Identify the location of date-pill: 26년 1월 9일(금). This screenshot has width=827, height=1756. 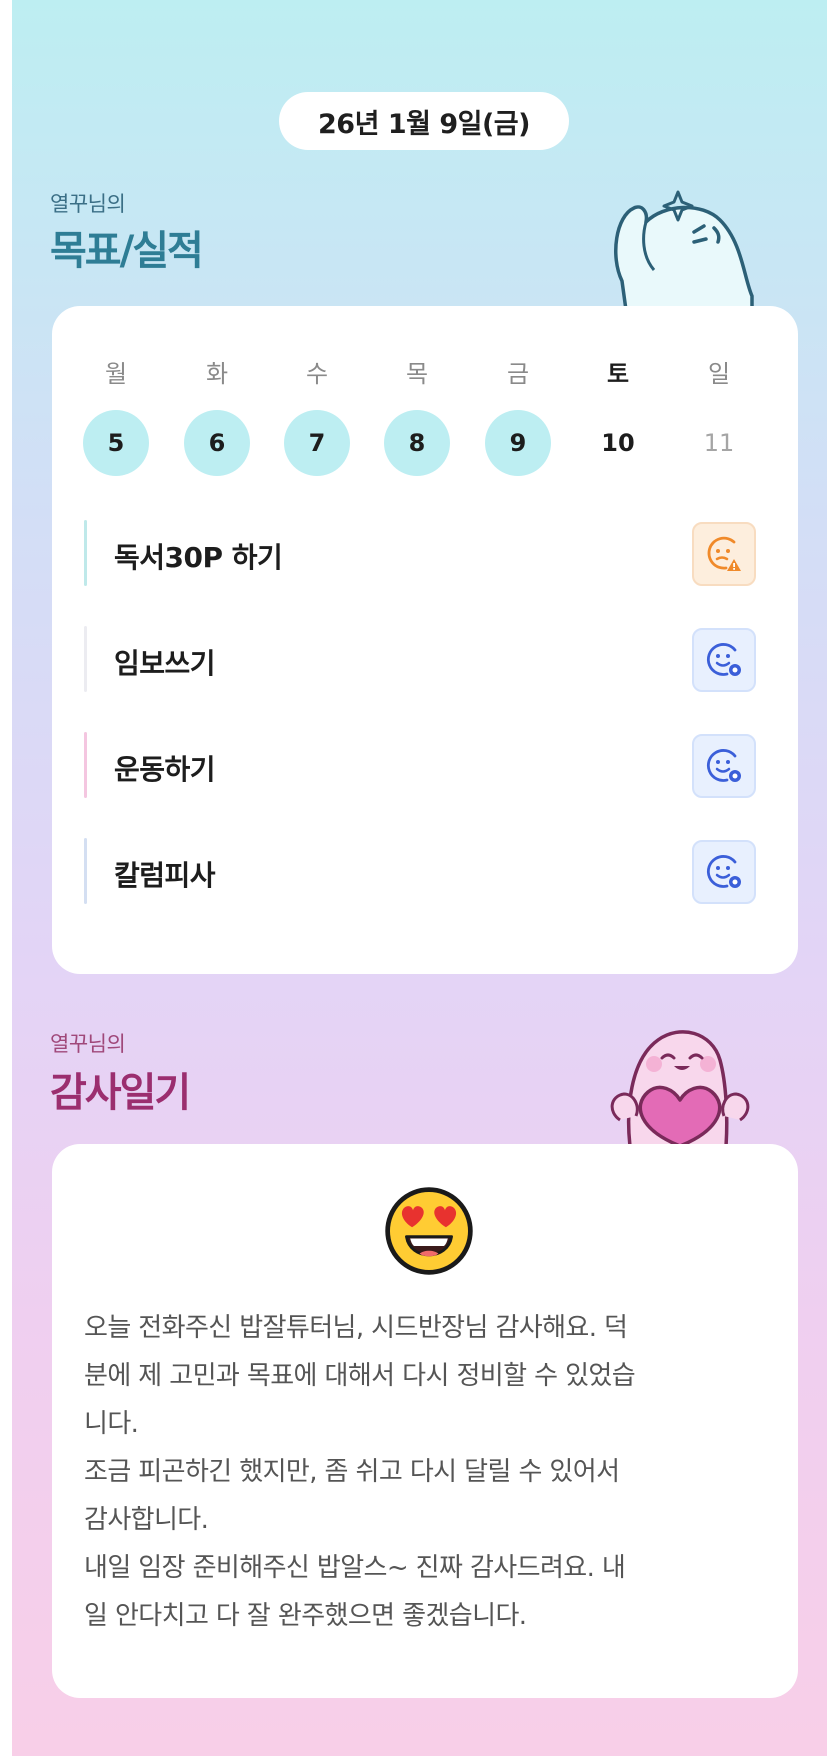
(424, 121).